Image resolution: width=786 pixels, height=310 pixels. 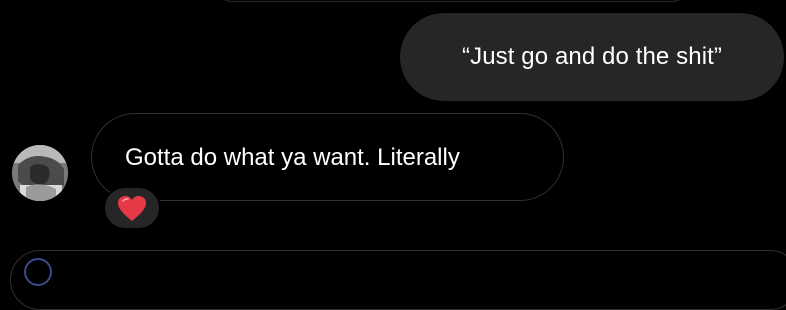 I want to click on avatar-photo, so click(x=40, y=173).